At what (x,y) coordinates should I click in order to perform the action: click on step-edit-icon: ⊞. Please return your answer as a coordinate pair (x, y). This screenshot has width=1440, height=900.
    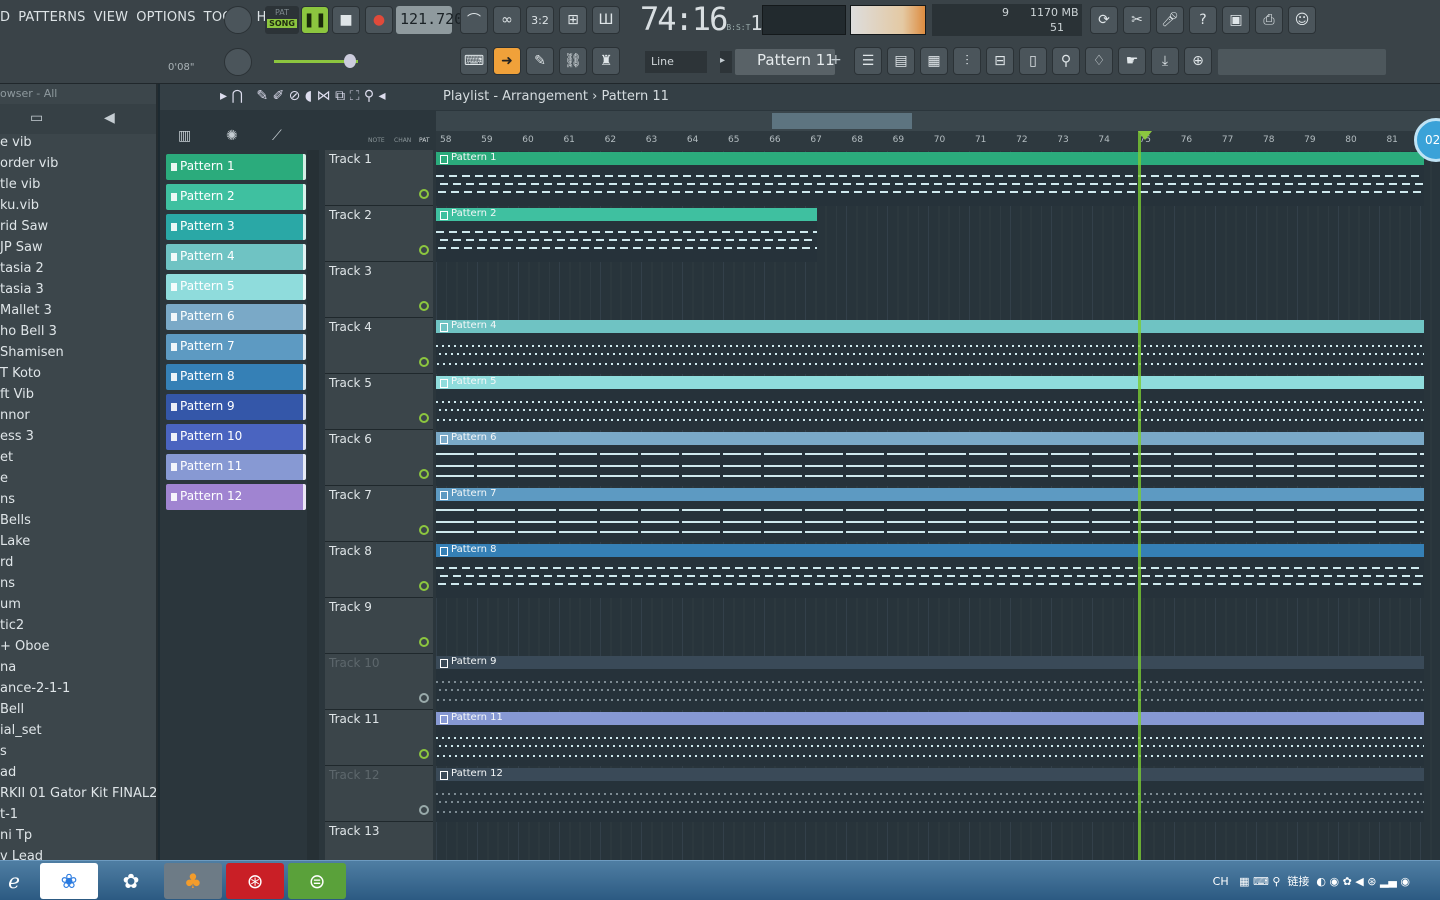
    Looking at the image, I should click on (573, 20).